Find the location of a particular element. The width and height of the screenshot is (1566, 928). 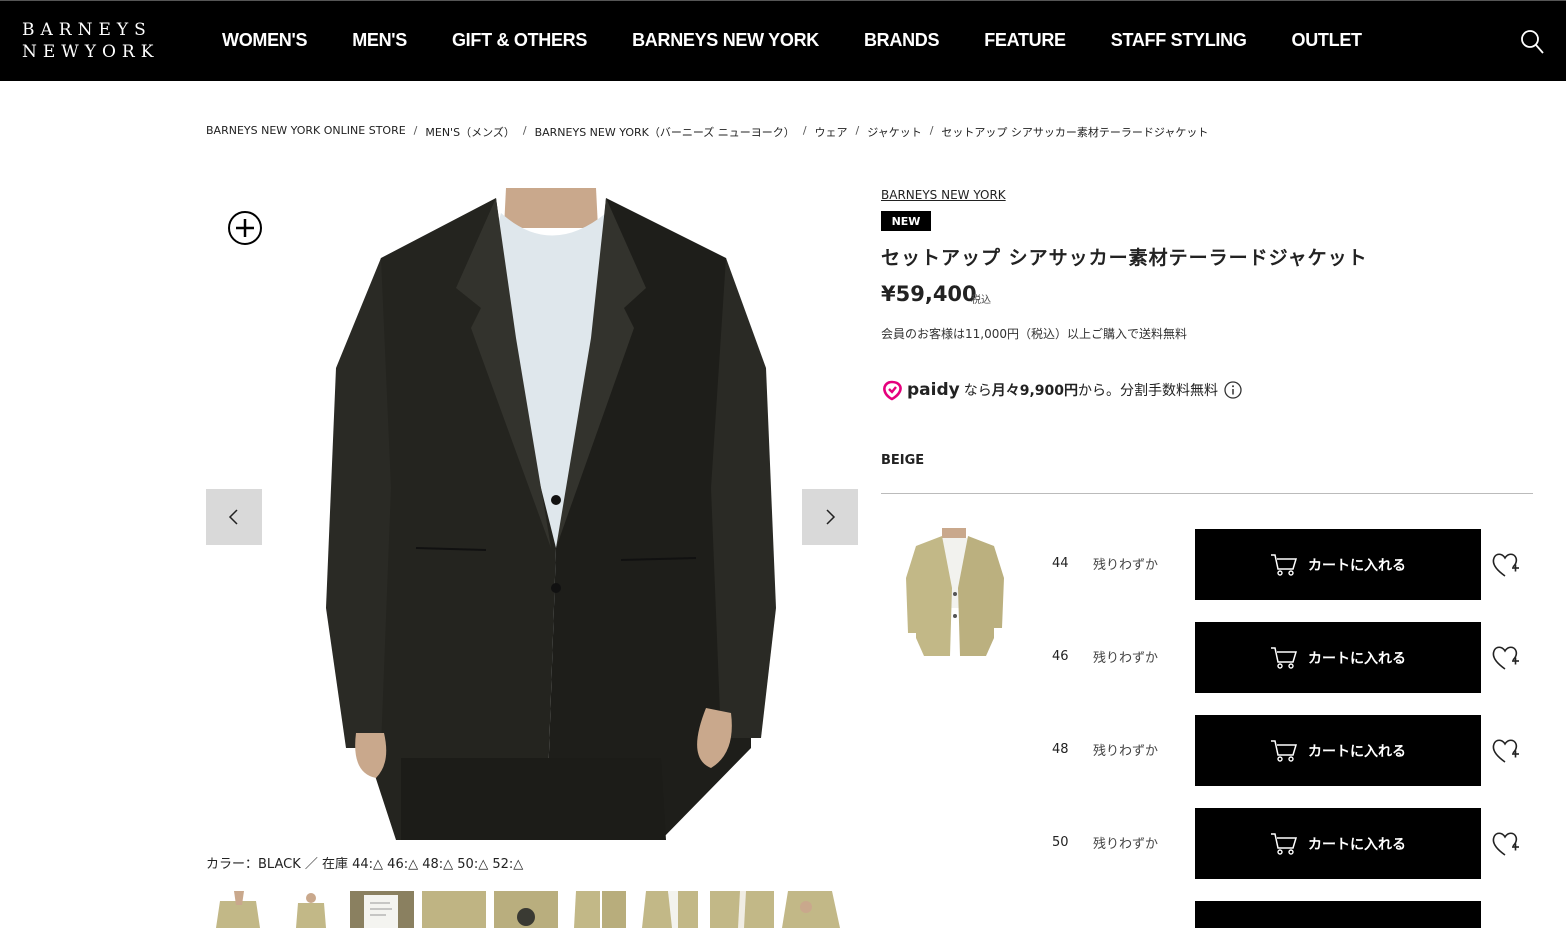

paidy-wordmark: paidy is located at coordinates (933, 390).